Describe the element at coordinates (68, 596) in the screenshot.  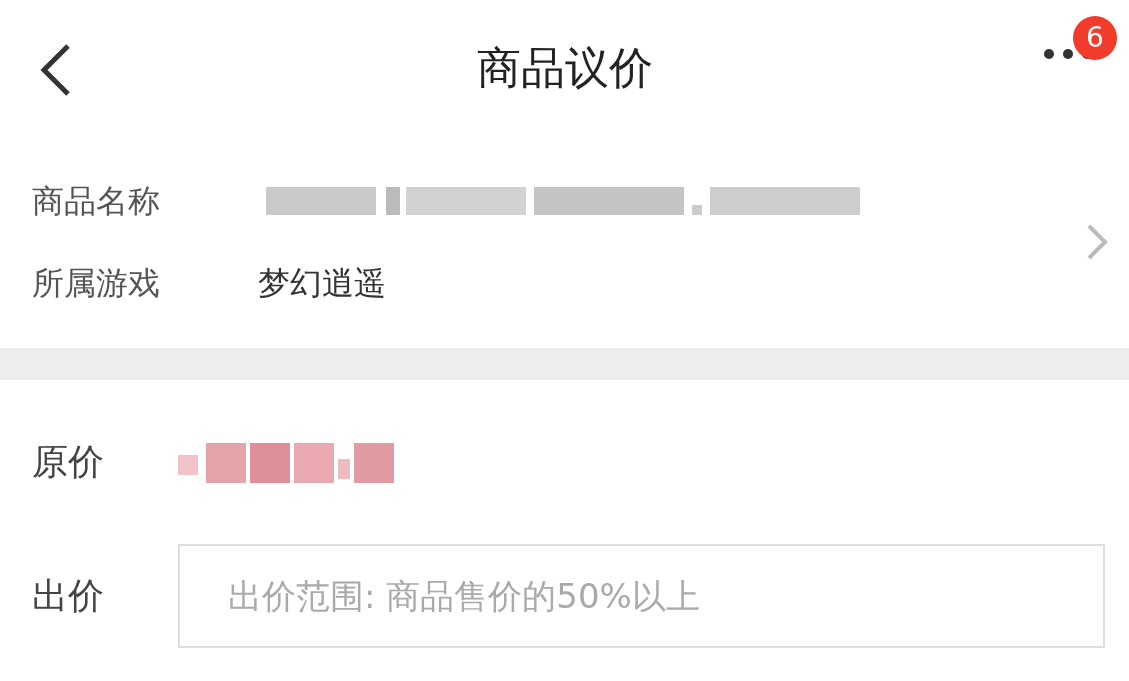
I see `offer-label: 出价` at that location.